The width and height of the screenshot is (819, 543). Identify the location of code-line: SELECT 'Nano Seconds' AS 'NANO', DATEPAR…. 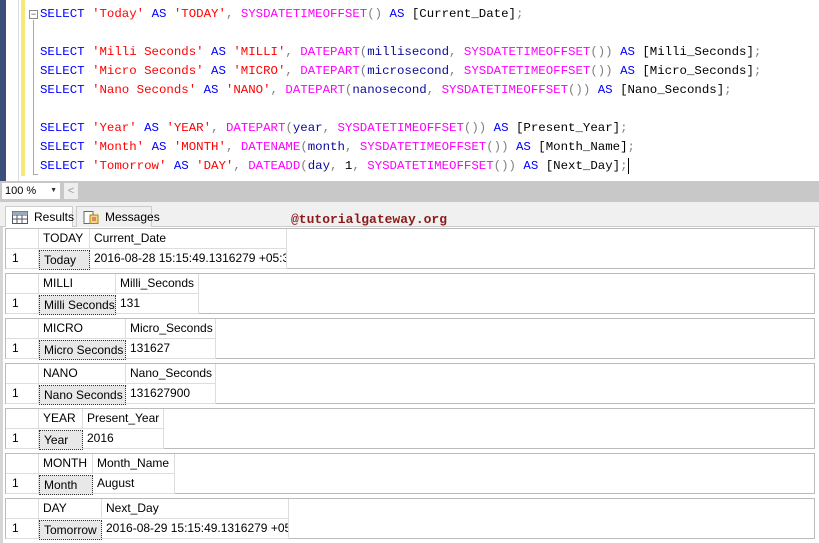
(386, 90).